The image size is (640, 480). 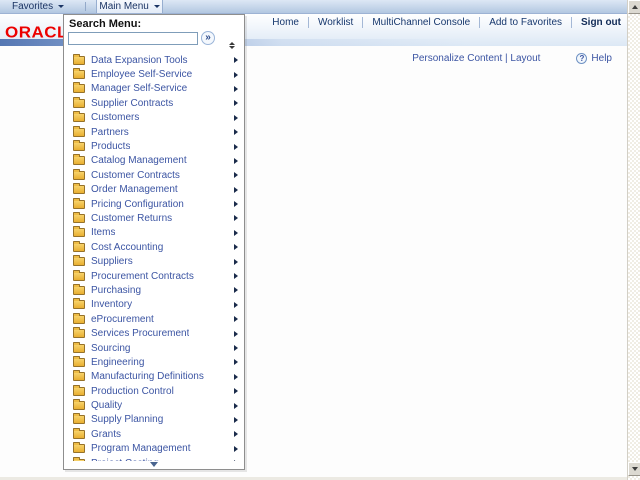 What do you see at coordinates (139, 89) in the screenshot?
I see `menu-item-label: Manager Self-Service` at bounding box center [139, 89].